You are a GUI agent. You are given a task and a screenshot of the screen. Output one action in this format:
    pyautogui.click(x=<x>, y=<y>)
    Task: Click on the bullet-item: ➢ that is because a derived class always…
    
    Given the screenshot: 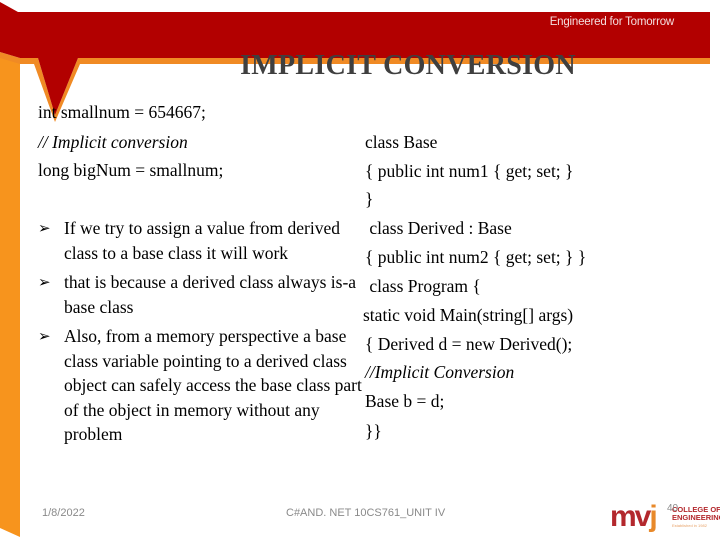 What is the action you would take?
    pyautogui.click(x=203, y=294)
    